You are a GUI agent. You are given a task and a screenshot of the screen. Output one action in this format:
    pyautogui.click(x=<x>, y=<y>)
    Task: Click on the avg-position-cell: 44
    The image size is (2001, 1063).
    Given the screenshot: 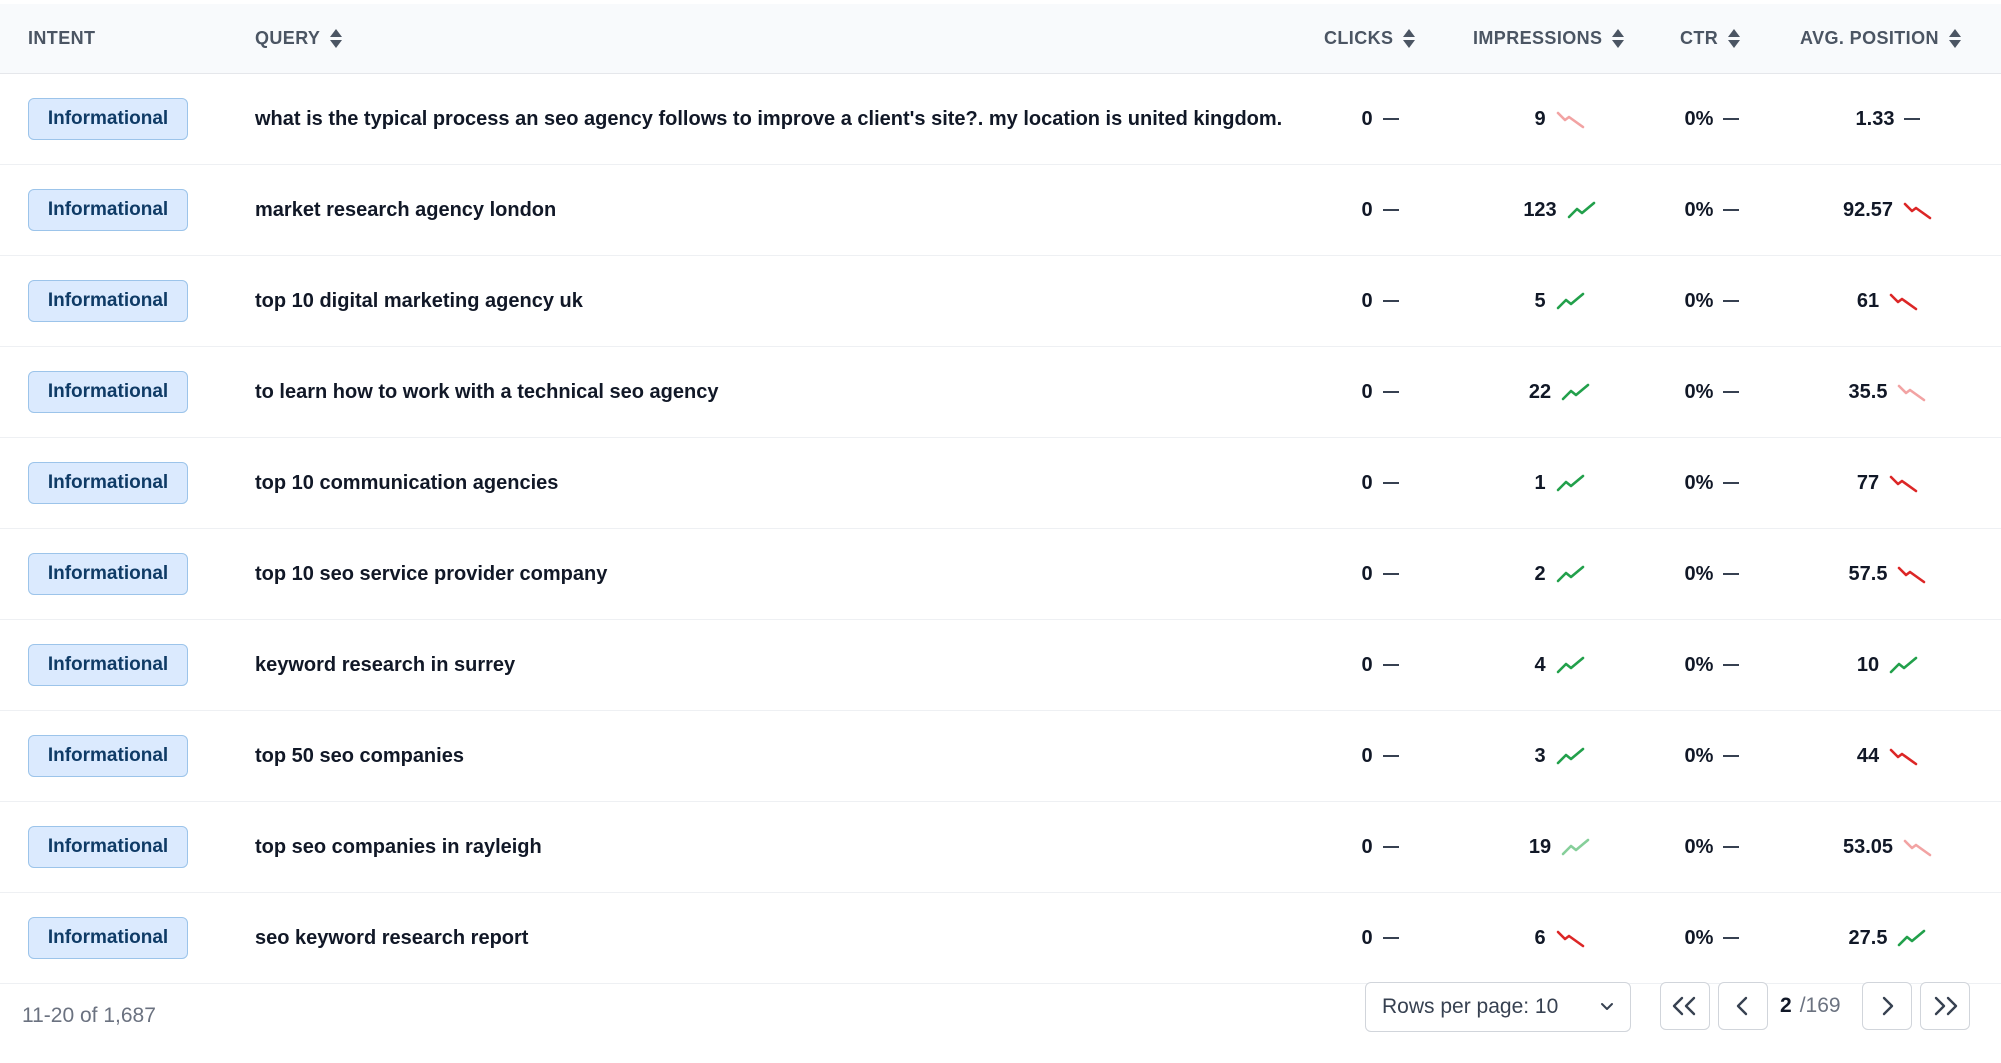 What is the action you would take?
    pyautogui.click(x=1888, y=756)
    